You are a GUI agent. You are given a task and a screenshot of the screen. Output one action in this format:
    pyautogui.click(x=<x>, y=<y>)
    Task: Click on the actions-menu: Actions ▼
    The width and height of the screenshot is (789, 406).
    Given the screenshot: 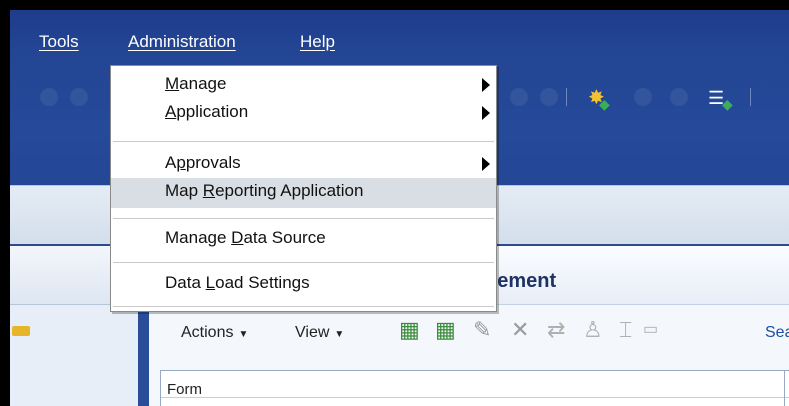 What is the action you would take?
    pyautogui.click(x=214, y=333)
    